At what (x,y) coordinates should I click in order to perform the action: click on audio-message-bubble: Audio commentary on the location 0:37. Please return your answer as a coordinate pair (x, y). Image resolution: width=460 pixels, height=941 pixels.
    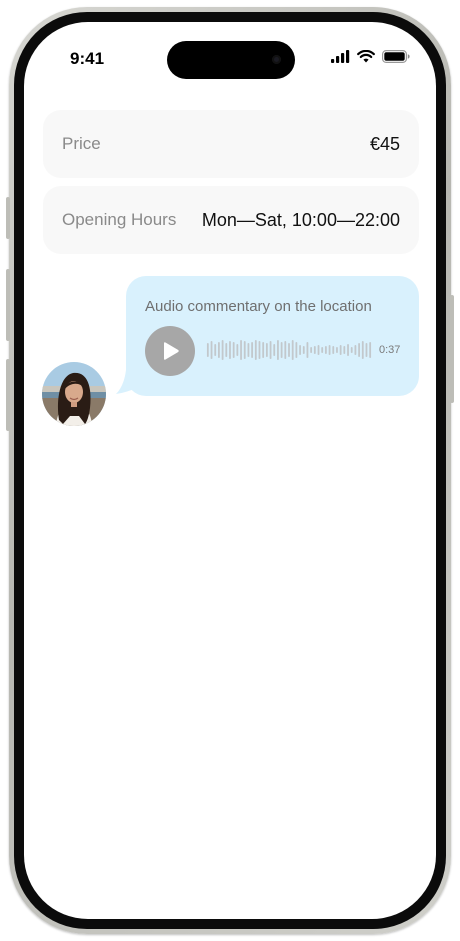
    Looking at the image, I should click on (272, 336).